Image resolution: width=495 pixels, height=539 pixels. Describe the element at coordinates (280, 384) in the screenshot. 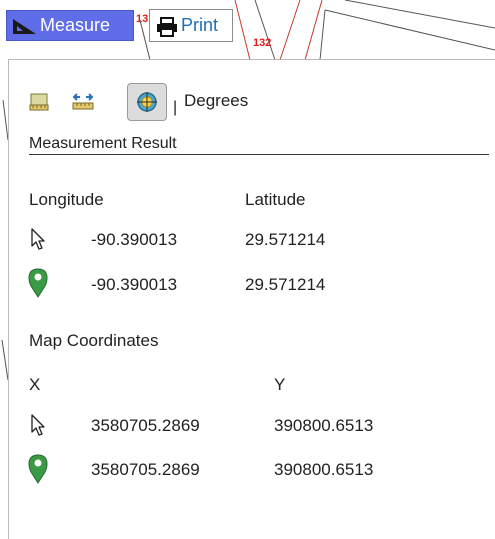

I see `y-header: Y` at that location.